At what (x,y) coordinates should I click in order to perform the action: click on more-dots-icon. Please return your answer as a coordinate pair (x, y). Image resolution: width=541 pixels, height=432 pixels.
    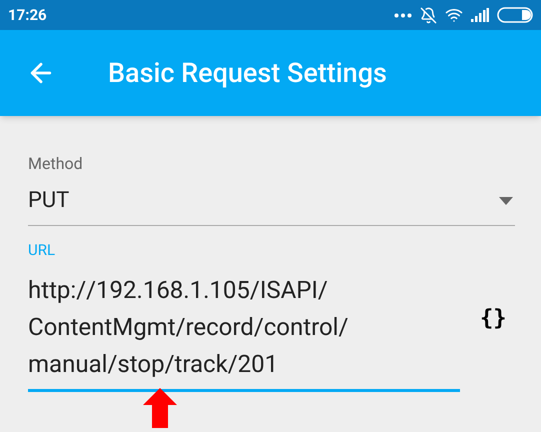
    Looking at the image, I should click on (403, 15).